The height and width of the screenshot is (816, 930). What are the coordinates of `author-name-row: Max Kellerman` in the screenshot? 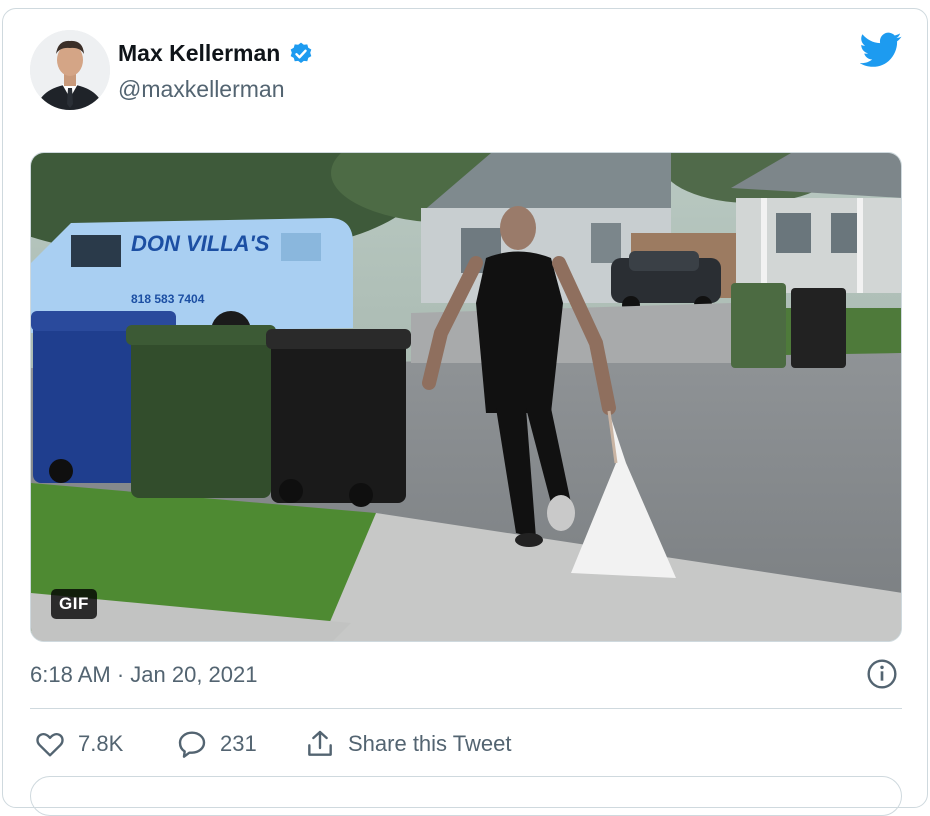 It's located at (216, 53).